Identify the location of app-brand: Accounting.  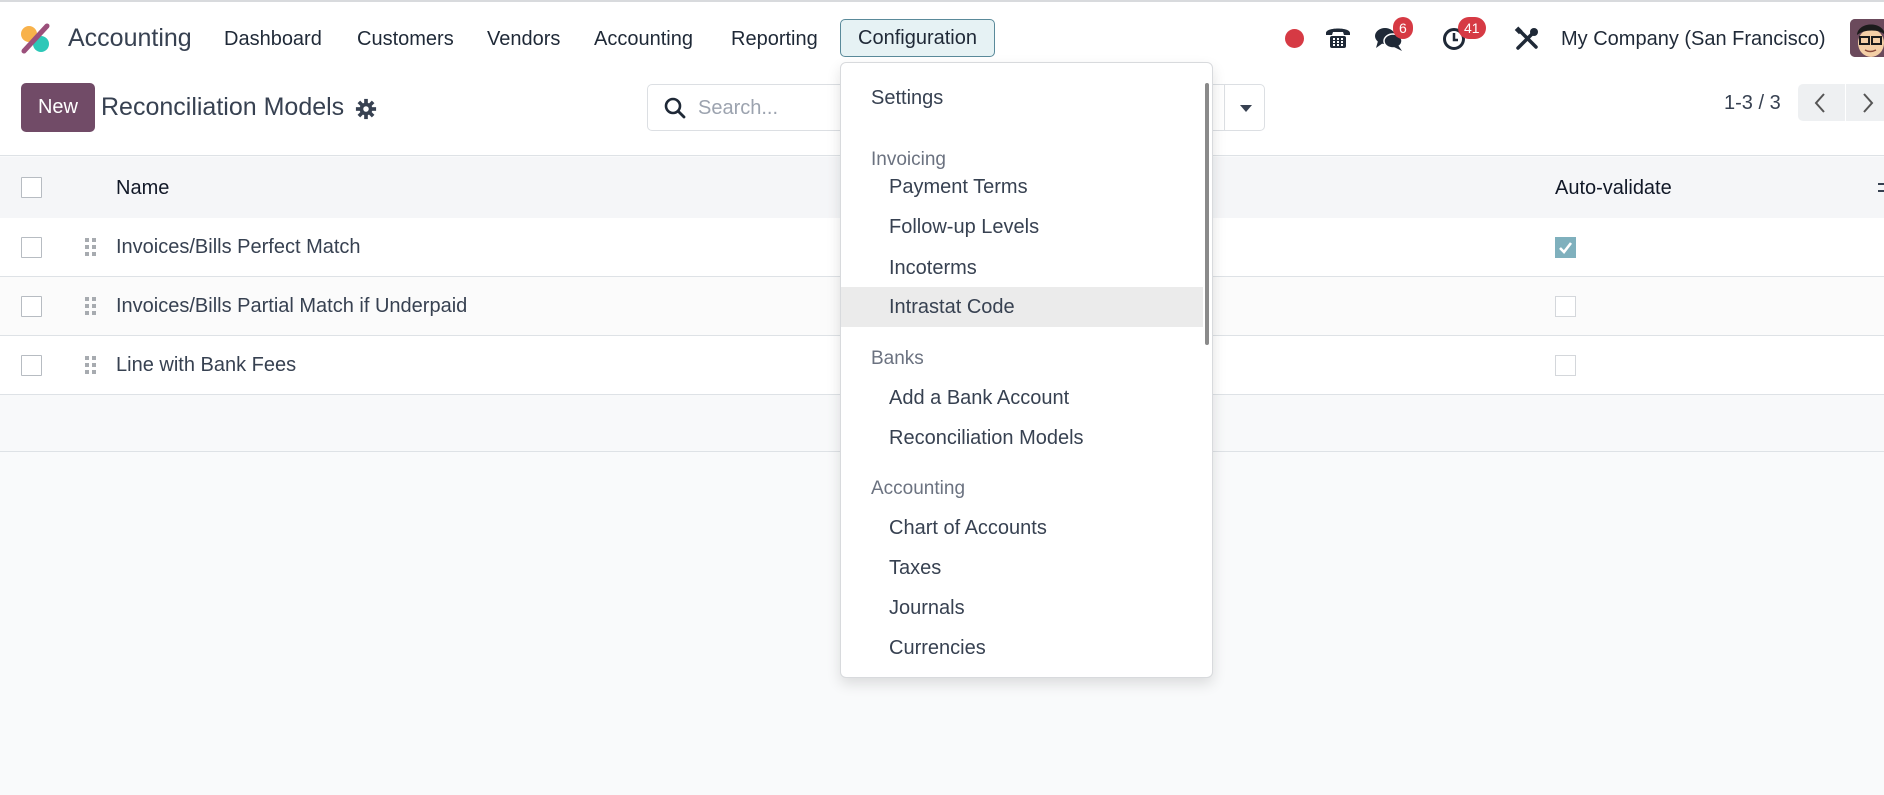
(130, 38).